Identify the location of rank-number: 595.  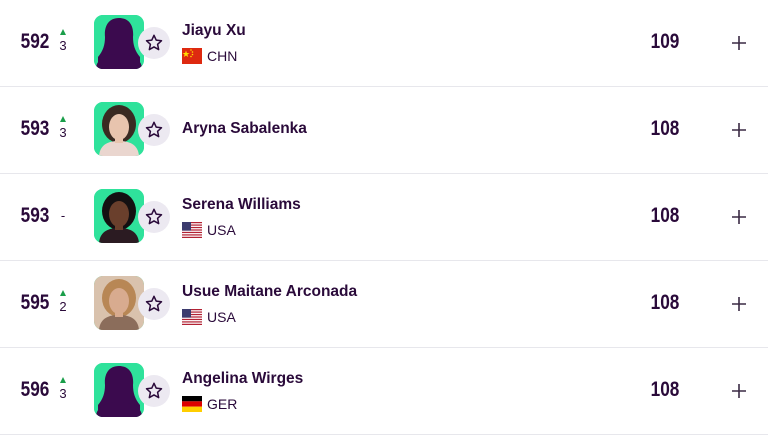
(35, 302).